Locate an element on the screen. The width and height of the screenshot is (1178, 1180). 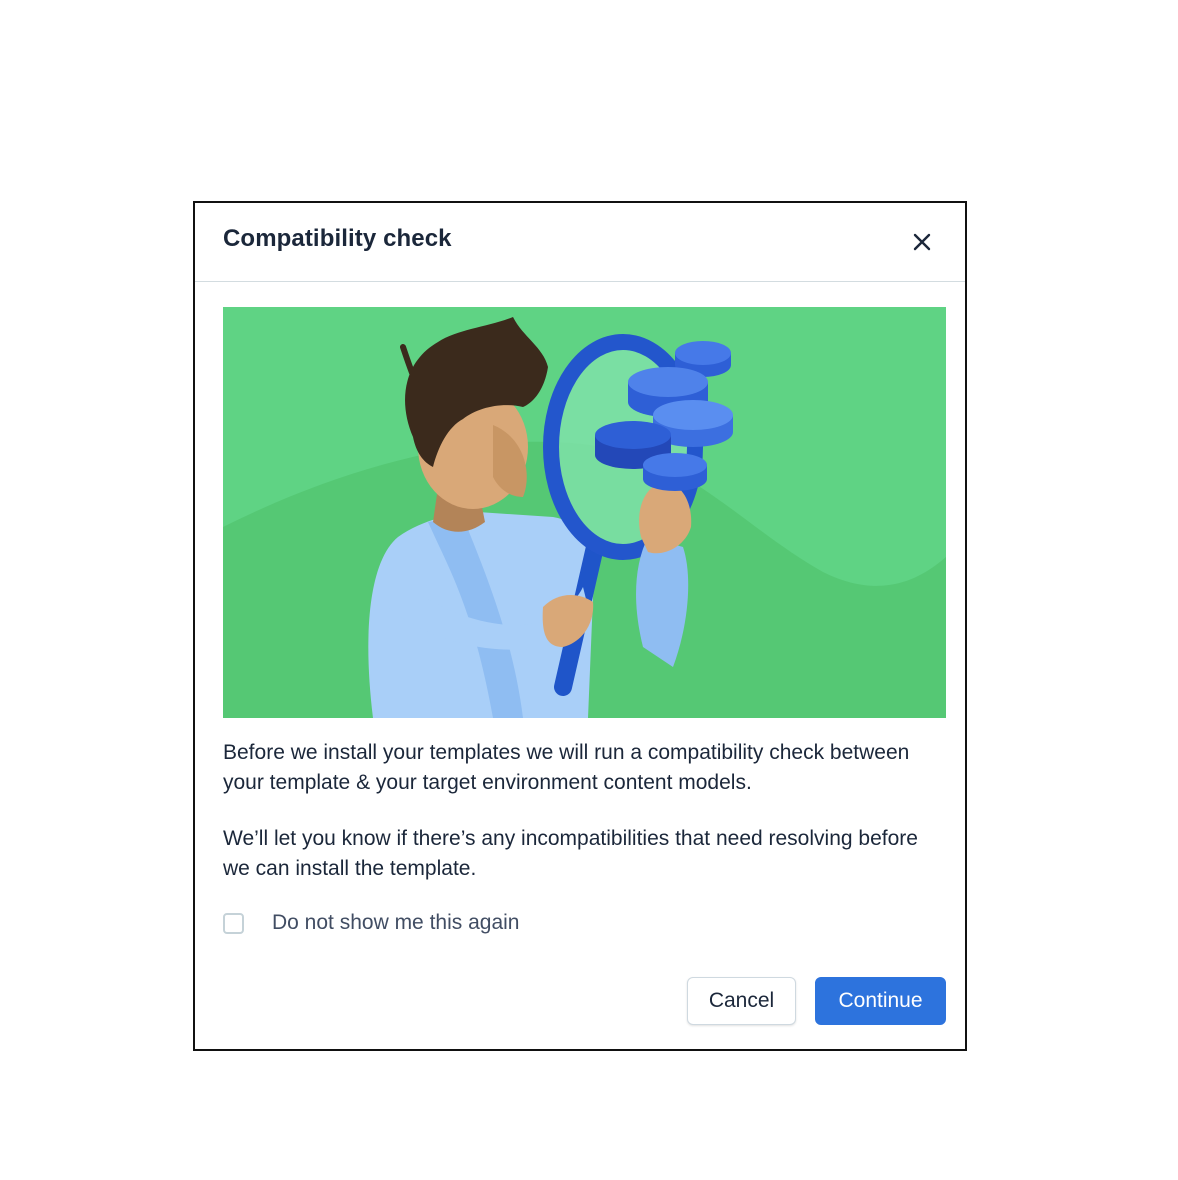
dialog-title: Compatibility check is located at coordinates (337, 238).